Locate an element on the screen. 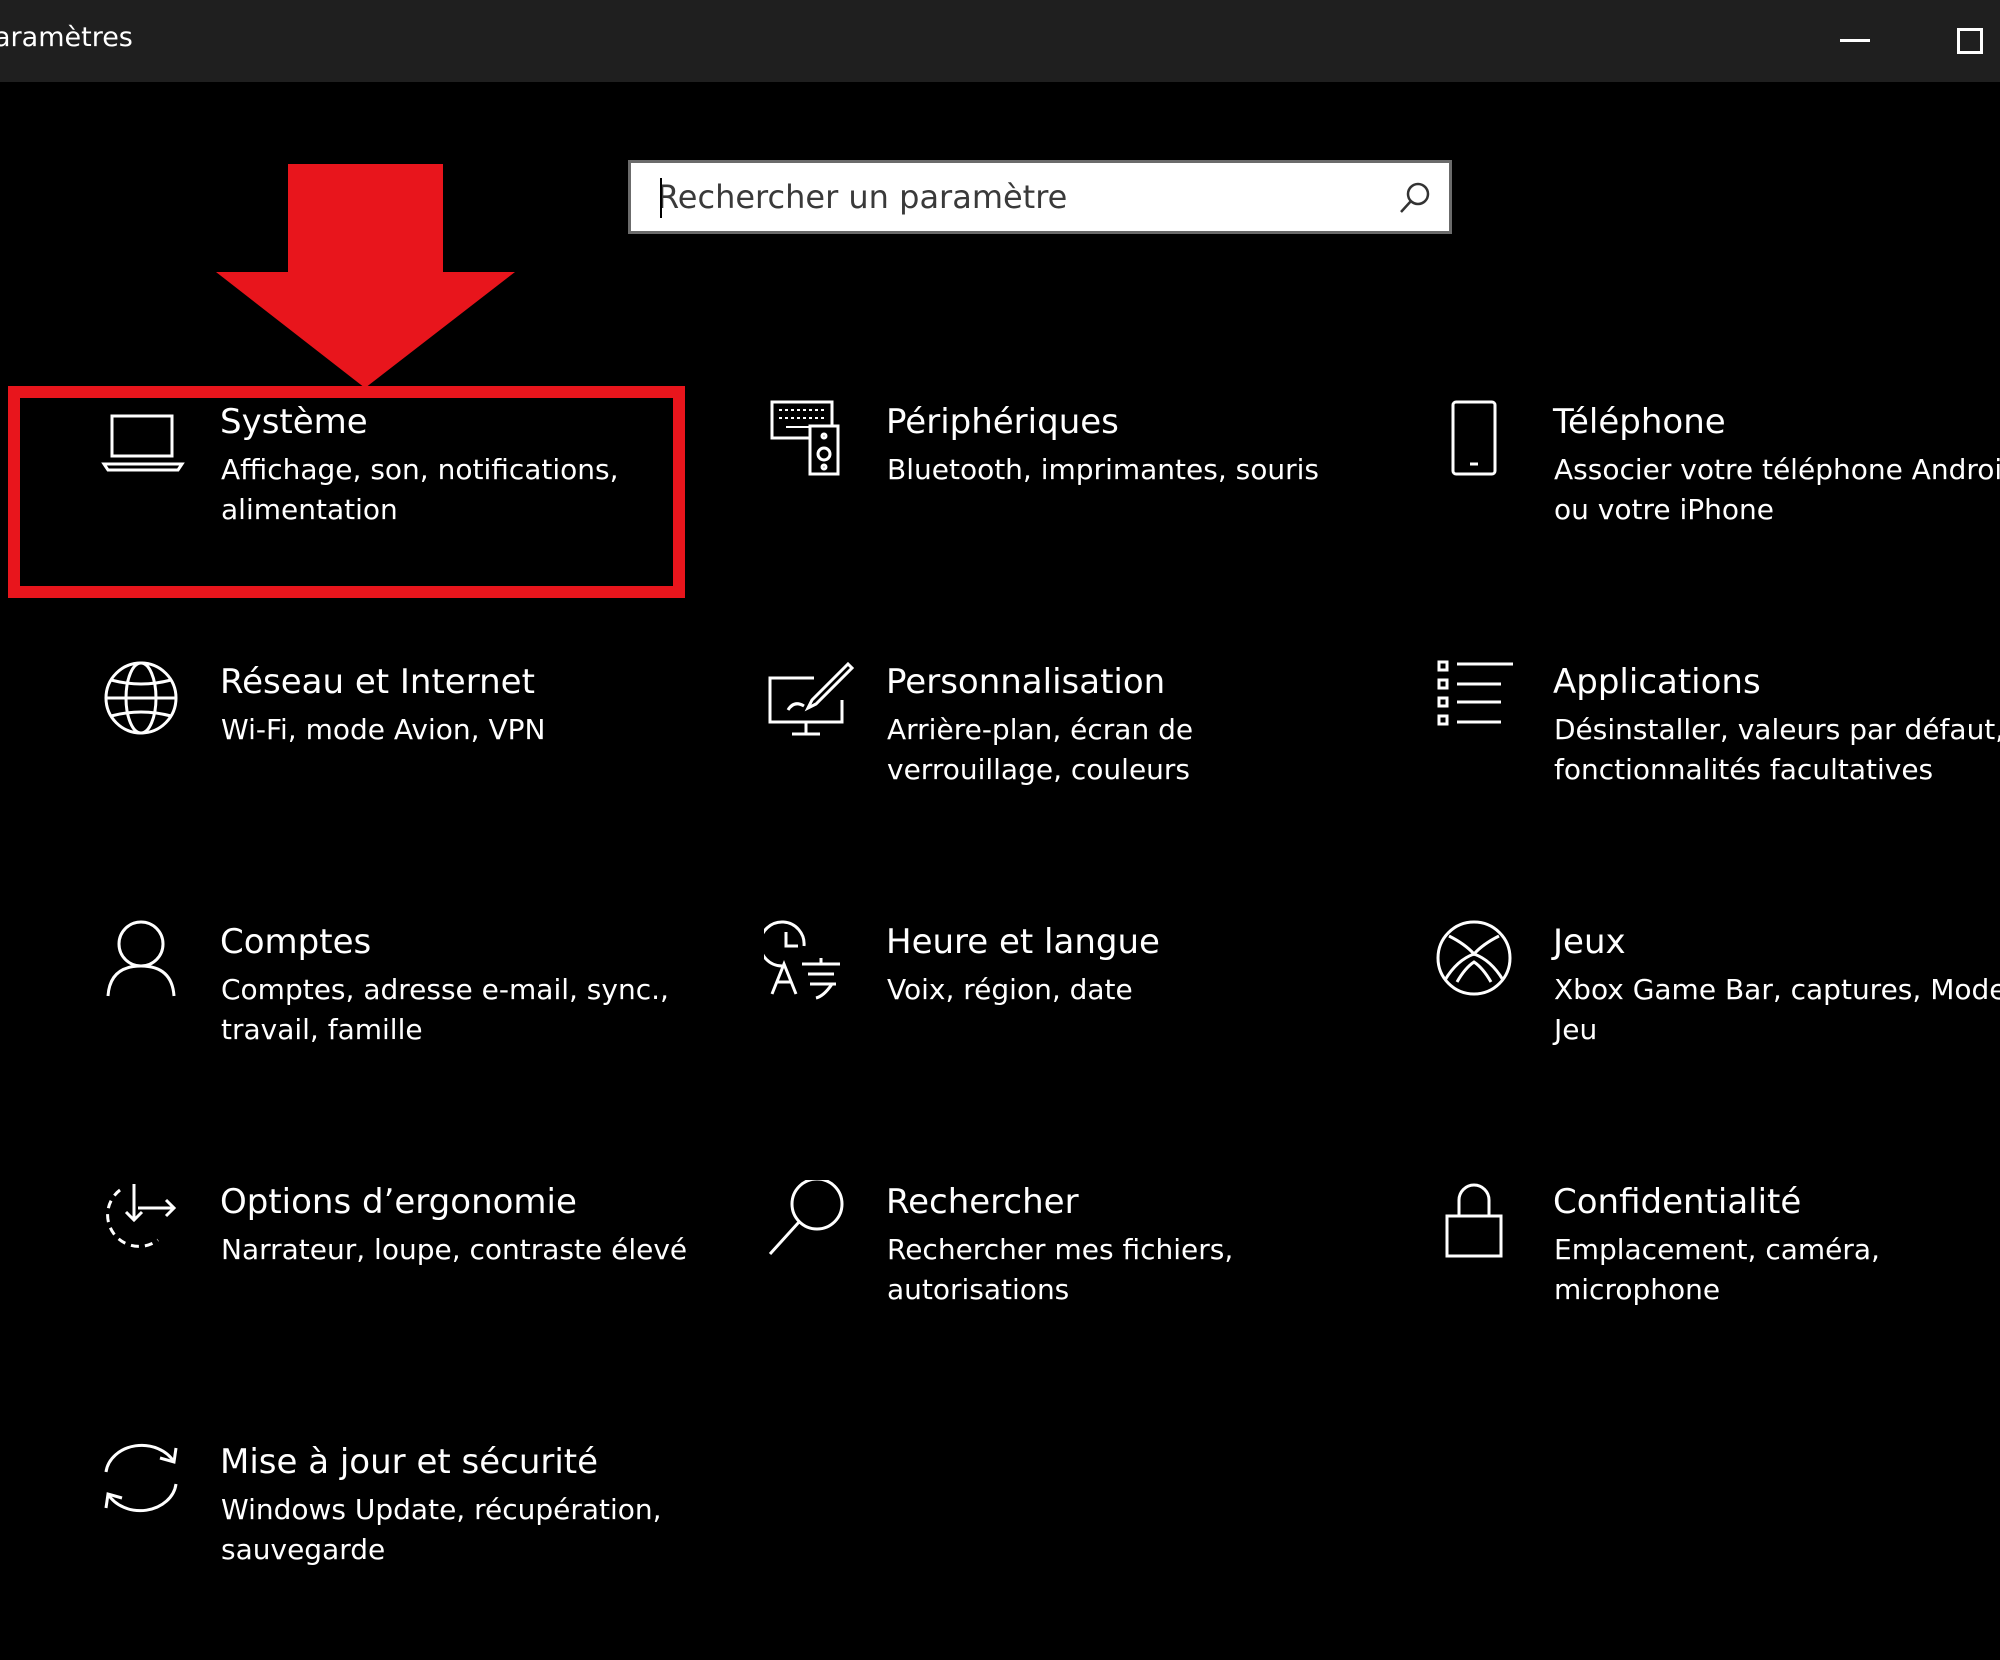 This screenshot has height=1660, width=2000. tile-title: Options d’ergonomie is located at coordinates (398, 1202).